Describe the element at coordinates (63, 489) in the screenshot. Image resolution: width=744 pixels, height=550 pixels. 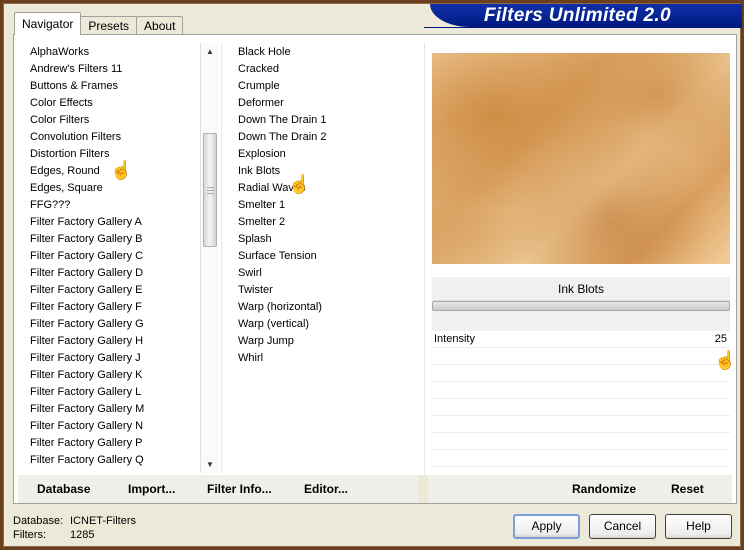
I see `database-button: Database` at that location.